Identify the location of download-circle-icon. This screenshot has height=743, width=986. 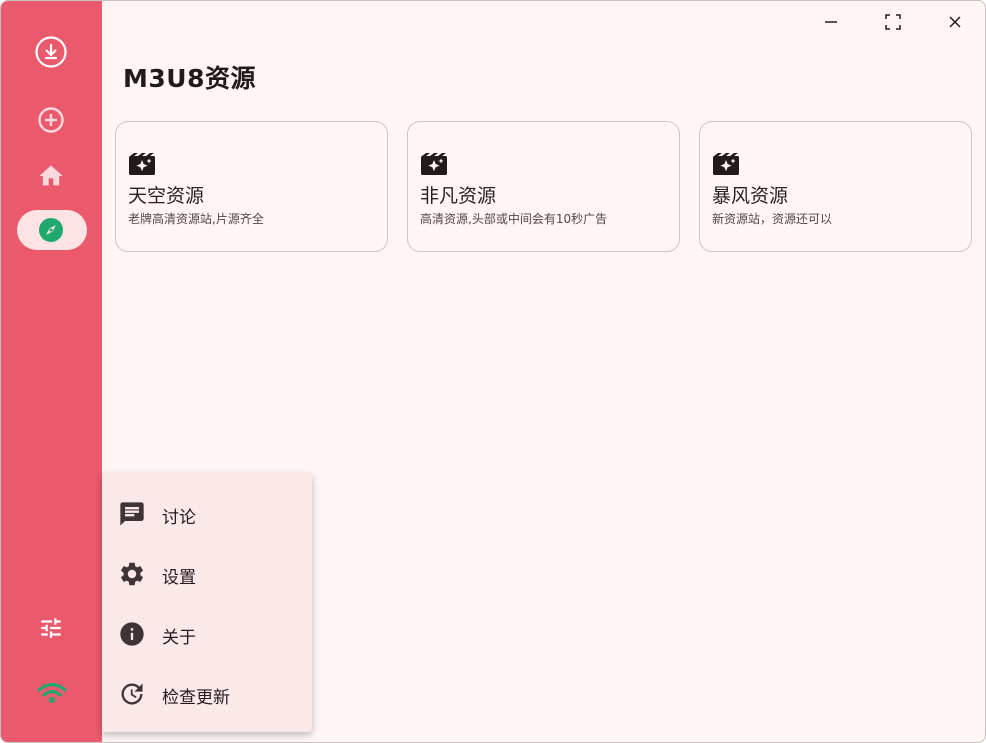
(51, 52).